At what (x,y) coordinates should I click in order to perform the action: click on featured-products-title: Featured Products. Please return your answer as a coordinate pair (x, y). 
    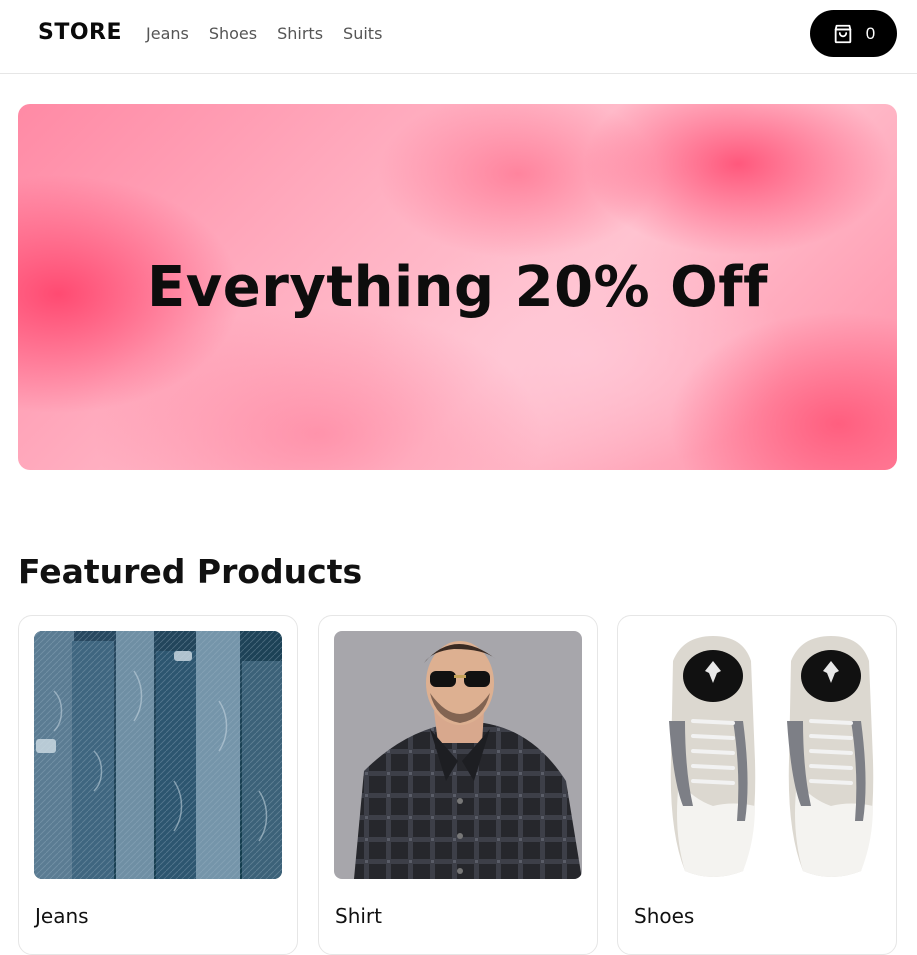
    Looking at the image, I should click on (190, 571).